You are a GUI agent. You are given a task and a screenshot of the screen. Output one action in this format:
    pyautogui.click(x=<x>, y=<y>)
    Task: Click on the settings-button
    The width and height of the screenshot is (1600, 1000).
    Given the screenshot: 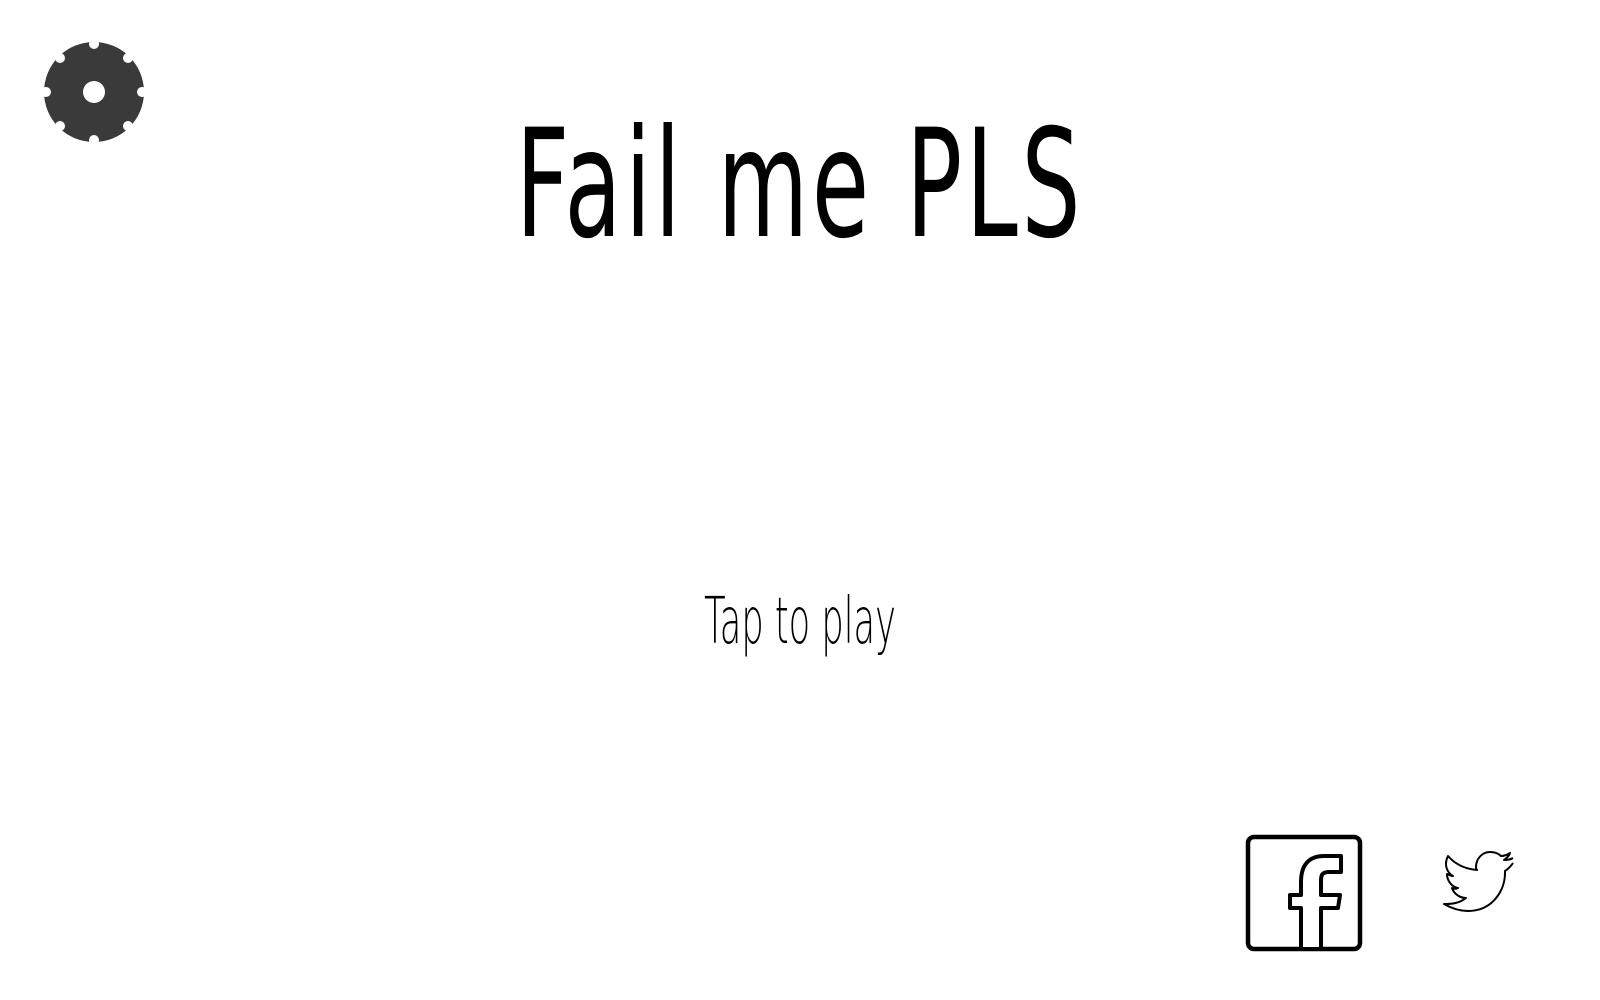 What is the action you would take?
    pyautogui.click(x=94, y=92)
    